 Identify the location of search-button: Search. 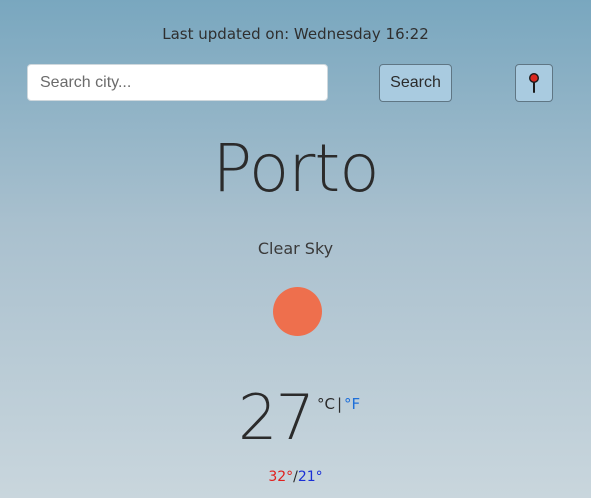
(415, 83).